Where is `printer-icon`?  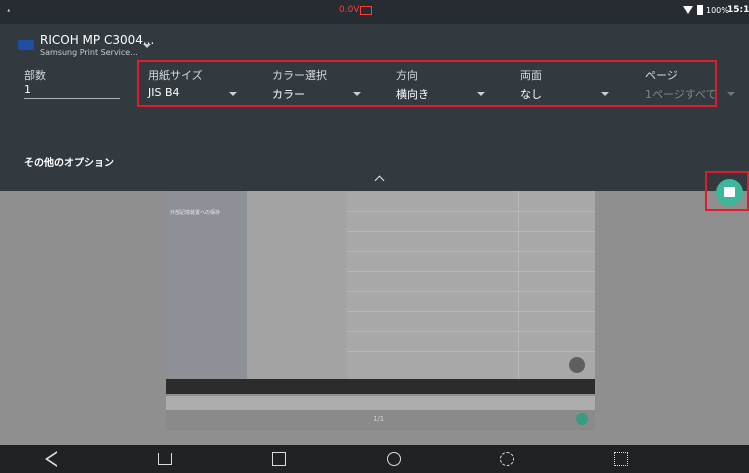
printer-icon is located at coordinates (729, 192).